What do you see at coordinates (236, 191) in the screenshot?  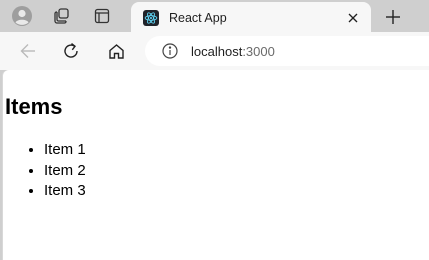 I see `list-item: Item 3` at bounding box center [236, 191].